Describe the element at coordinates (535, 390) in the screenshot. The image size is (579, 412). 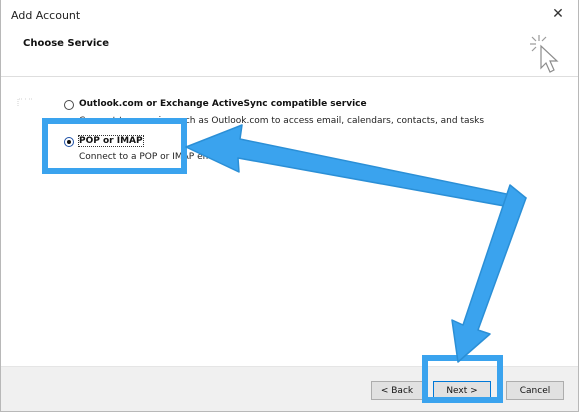
I see `cancel-button: Cancel` at that location.